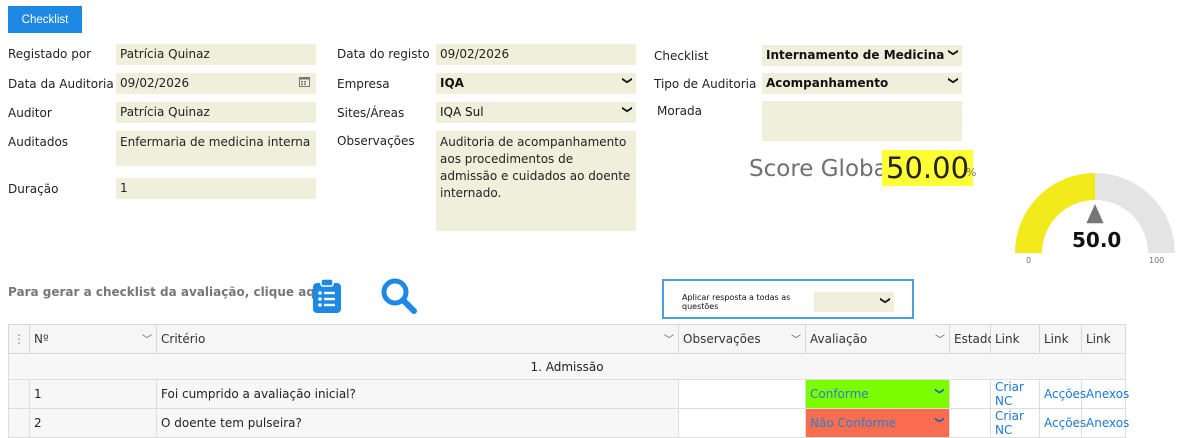 Image resolution: width=1190 pixels, height=438 pixels. I want to click on empresa-value: IQA, so click(452, 83).